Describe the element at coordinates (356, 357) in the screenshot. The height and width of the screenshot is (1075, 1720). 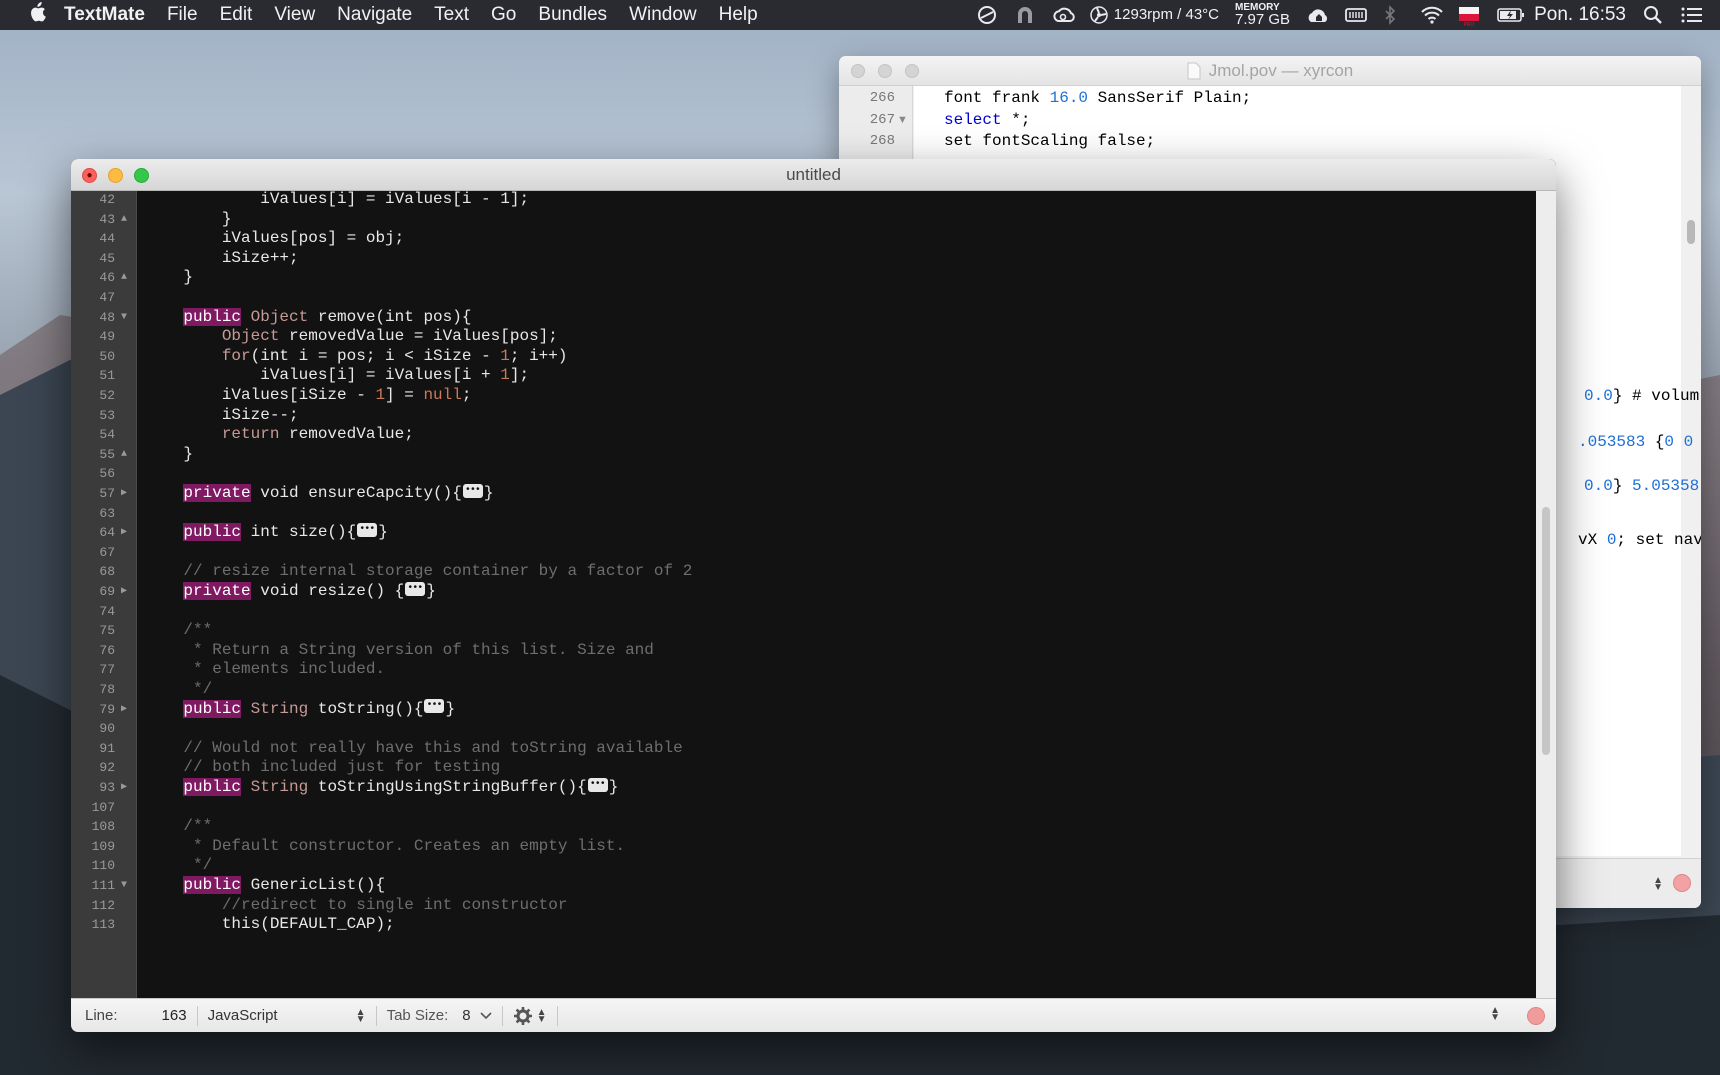
I see `code-line: for(int i = pos; i < iSize - 1; i++)` at that location.